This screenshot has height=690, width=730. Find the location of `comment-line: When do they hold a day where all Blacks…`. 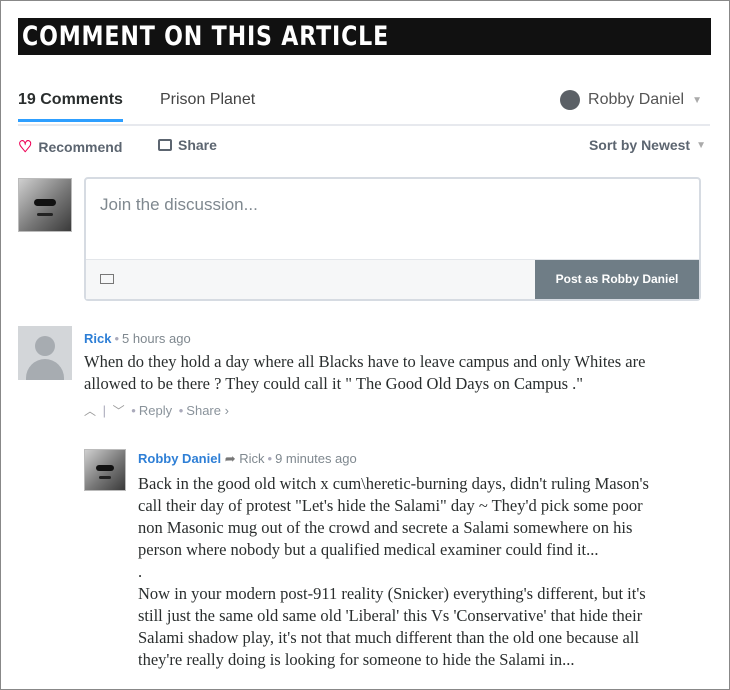

comment-line: When do they hold a day where all Blacks… is located at coordinates (365, 361).